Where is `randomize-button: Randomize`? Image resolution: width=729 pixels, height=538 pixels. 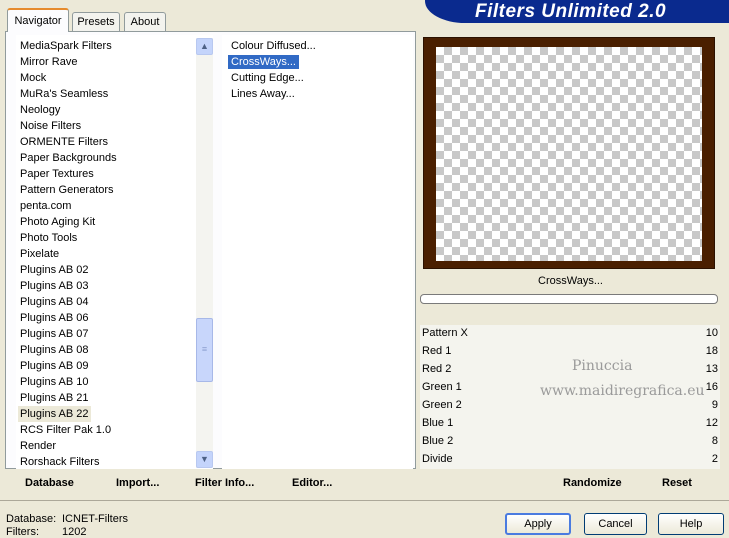 randomize-button: Randomize is located at coordinates (592, 483).